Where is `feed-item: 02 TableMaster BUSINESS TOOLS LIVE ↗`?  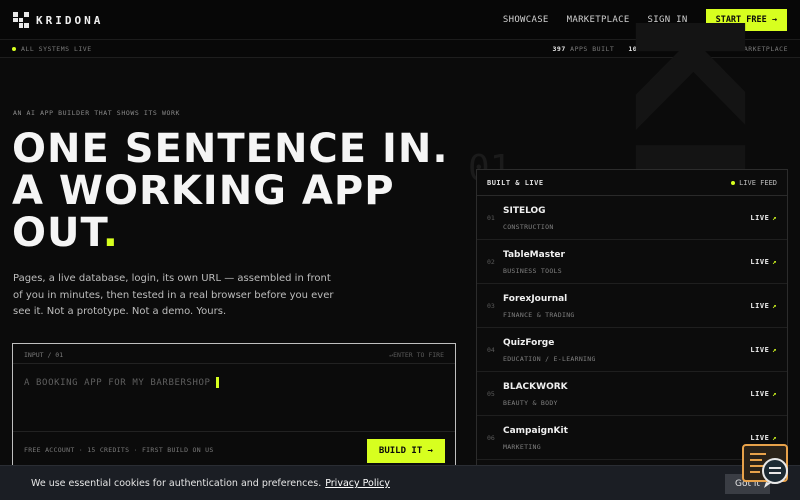
feed-item: 02 TableMaster BUSINESS TOOLS LIVE ↗ is located at coordinates (632, 262).